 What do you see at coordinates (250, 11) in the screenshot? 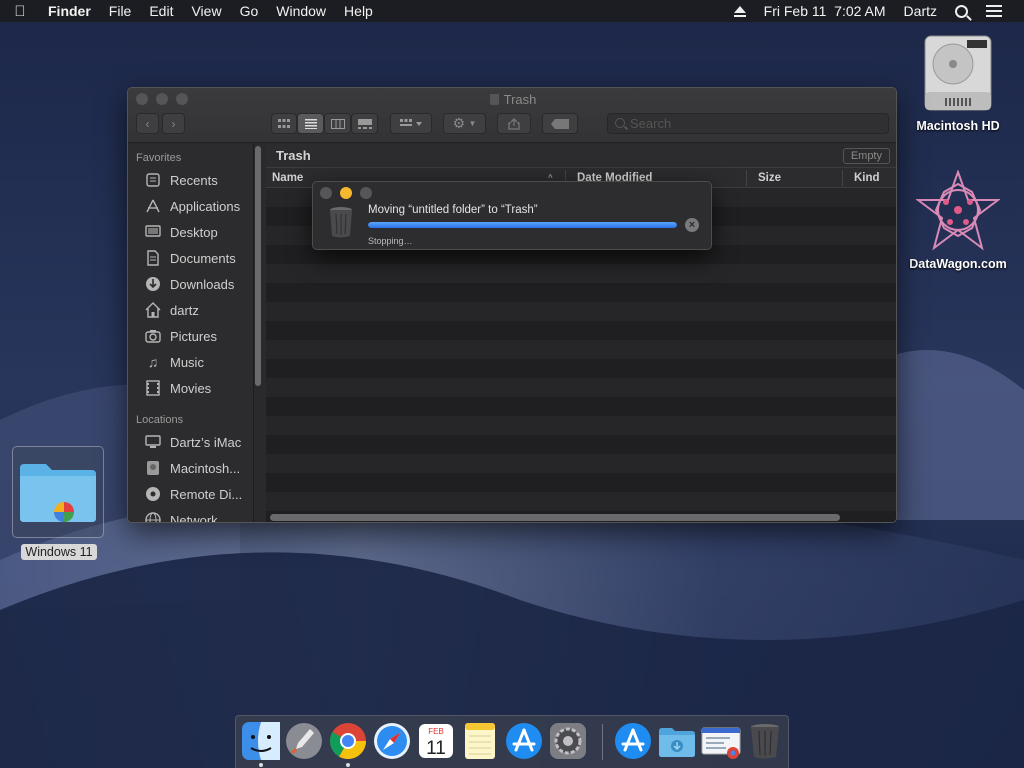
I see `menu-go: Go` at bounding box center [250, 11].